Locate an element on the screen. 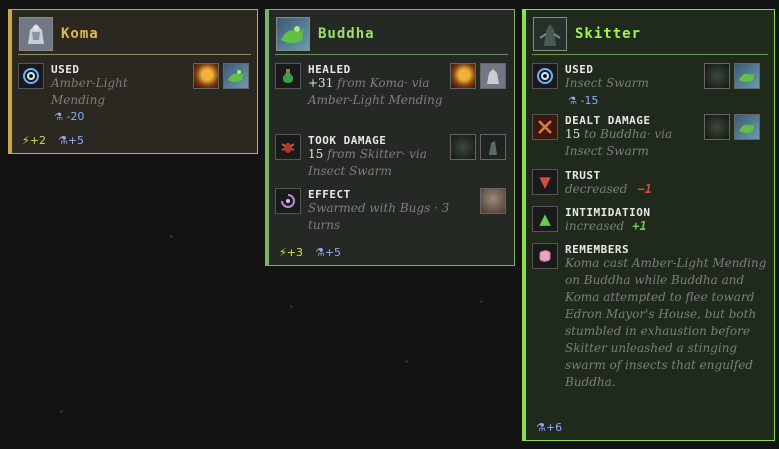 This screenshot has width=779, height=449. entry-effect: EFFECT Swarmed with Bugs · 3 turns is located at coordinates (393, 213).